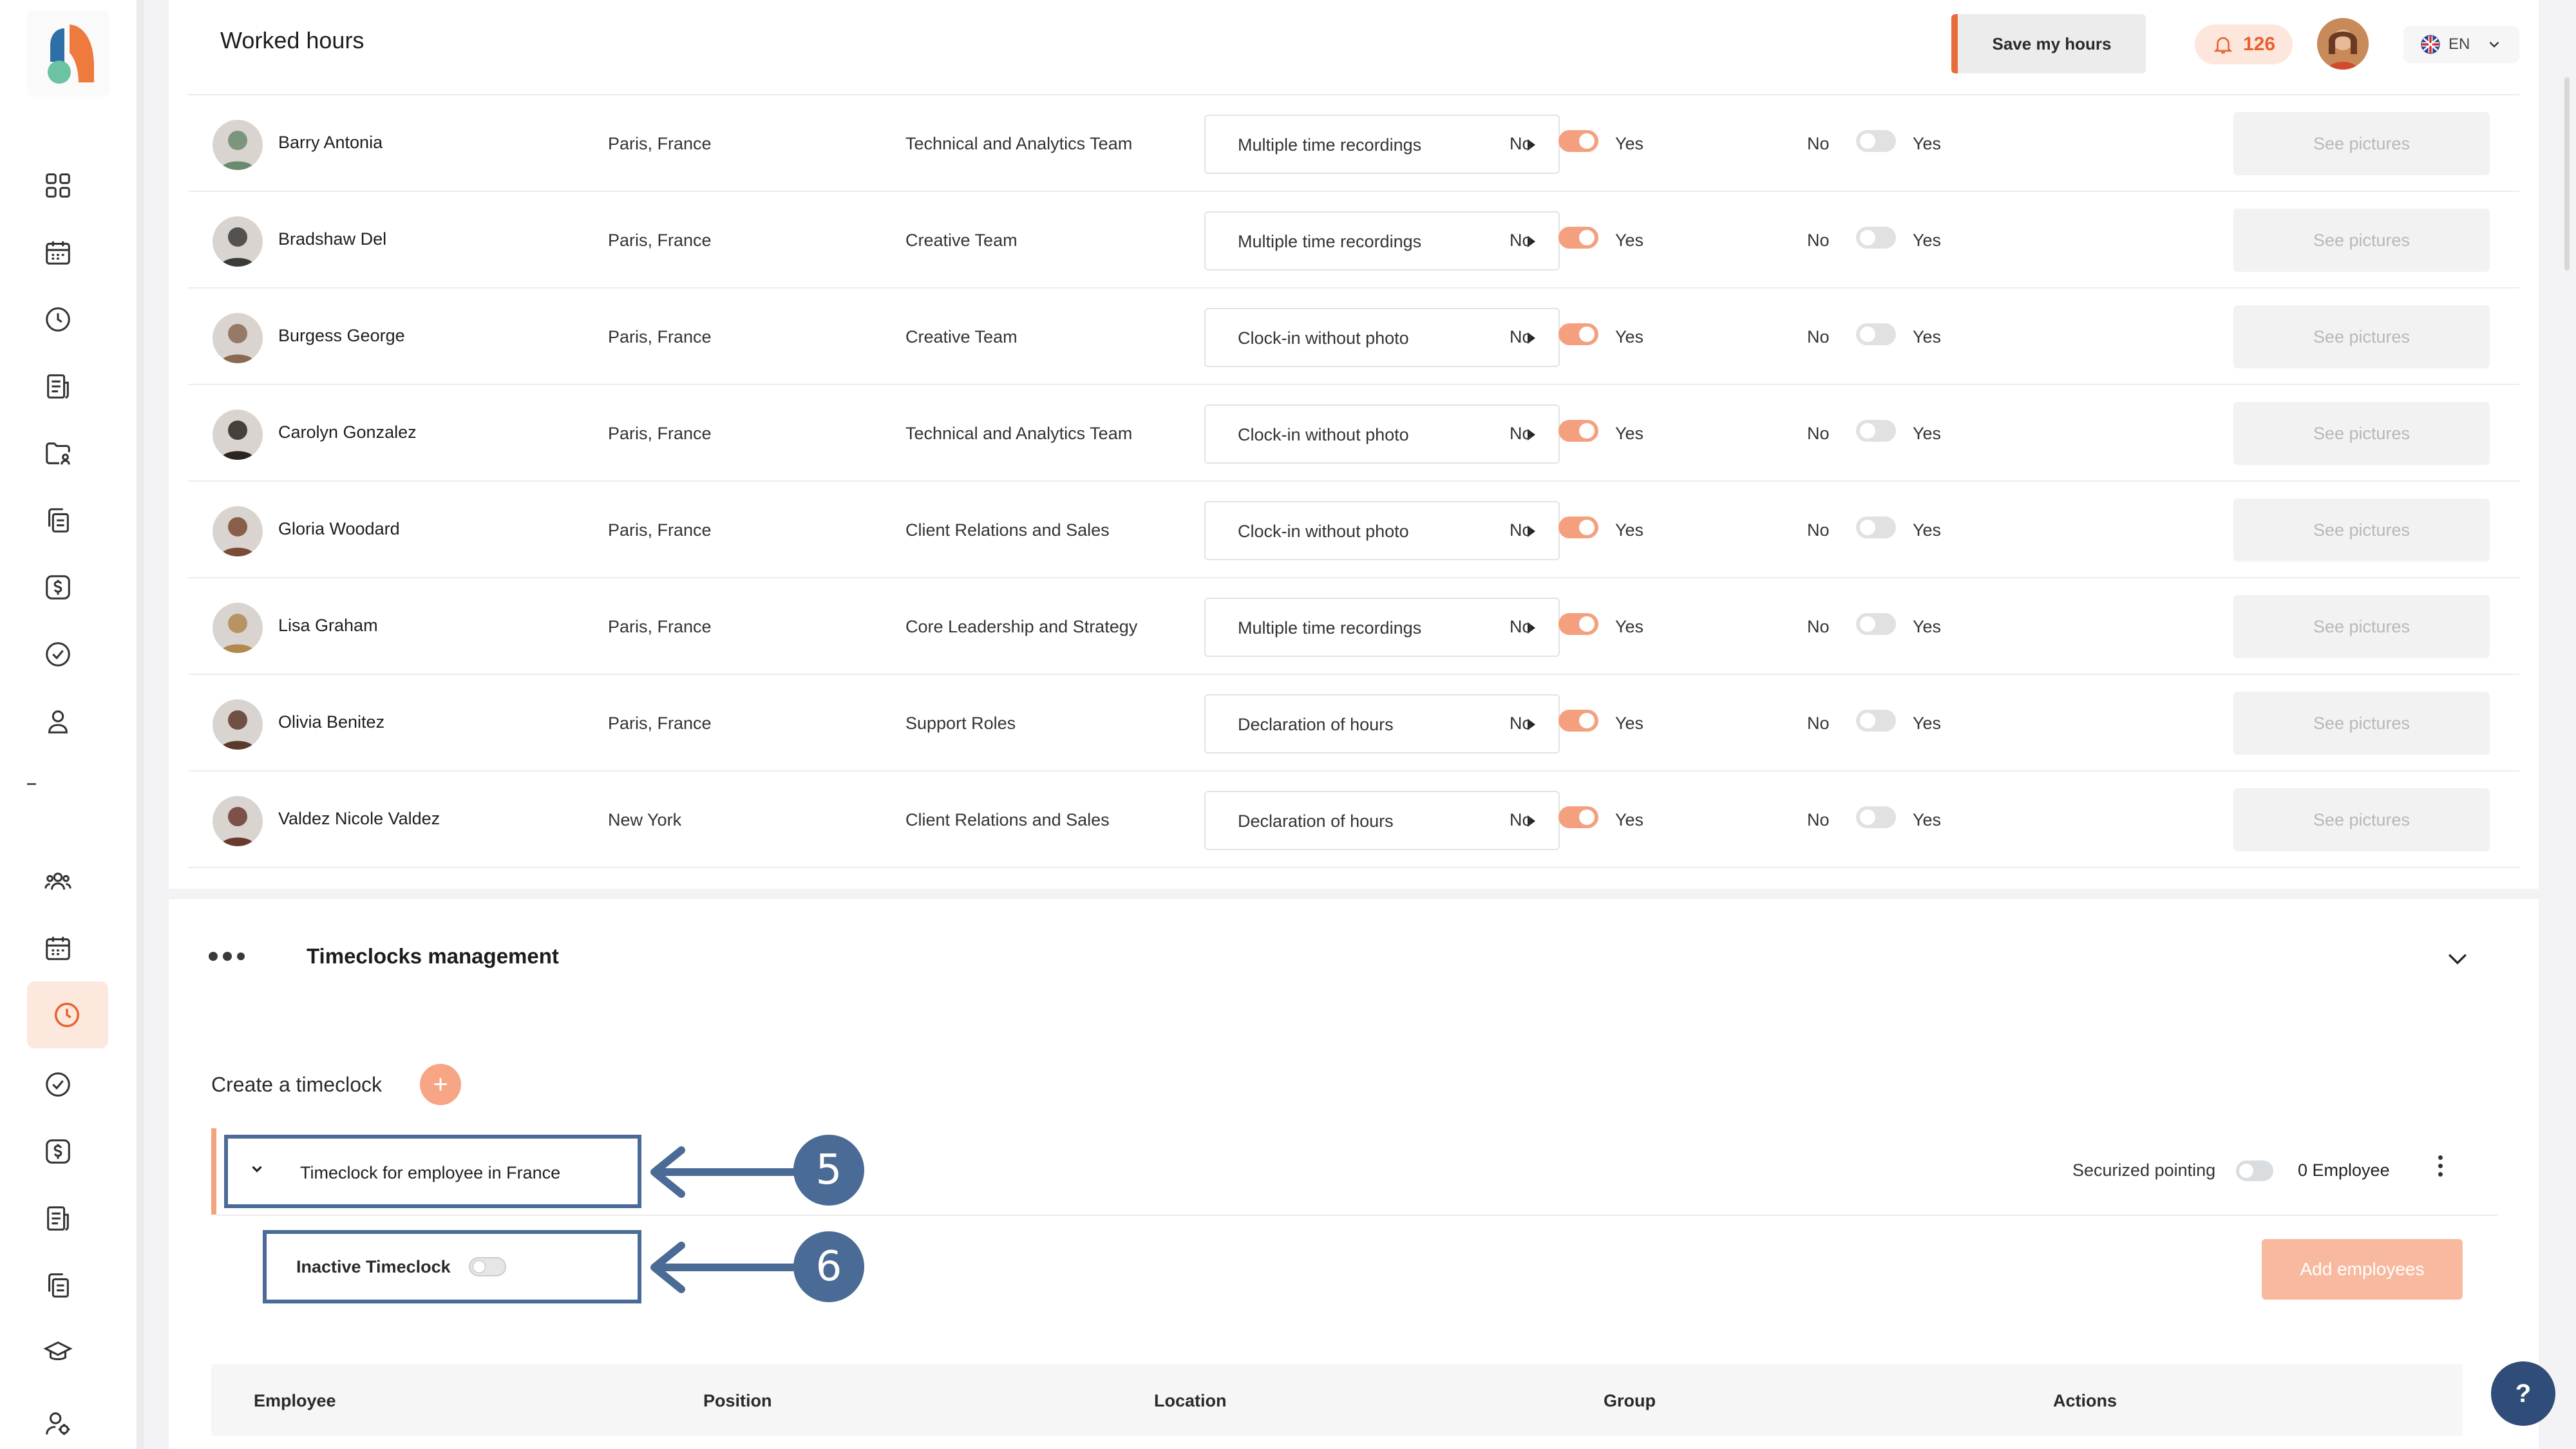 This screenshot has height=1449, width=2576. I want to click on bell-icon, so click(2223, 46).